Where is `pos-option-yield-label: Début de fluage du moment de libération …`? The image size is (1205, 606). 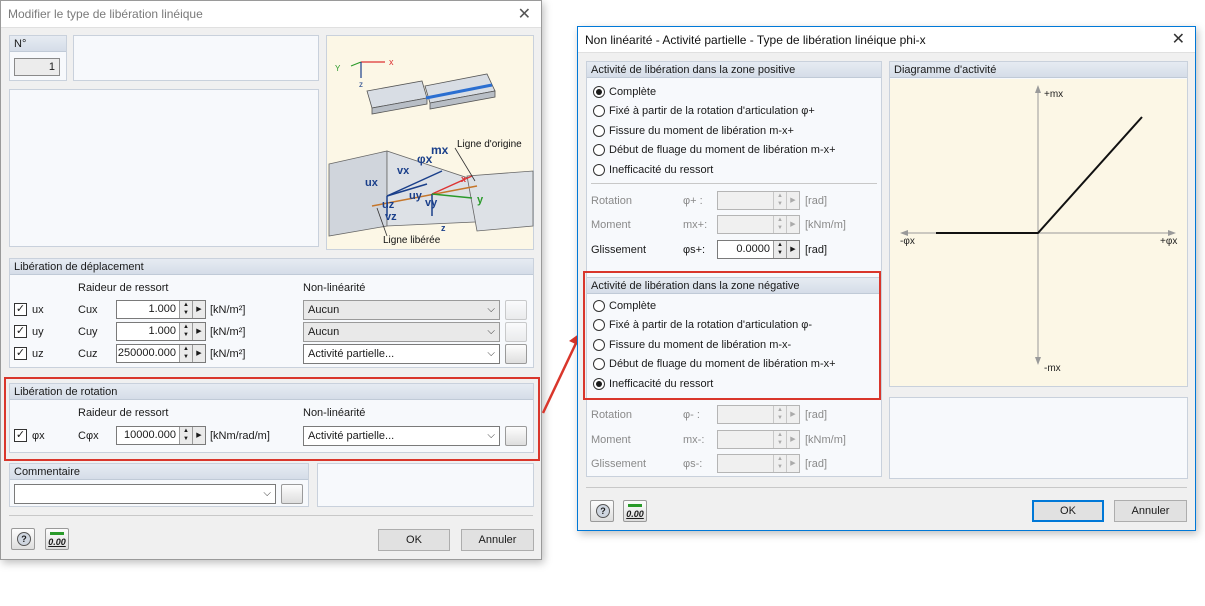 pos-option-yield-label: Début de fluage du moment de libération … is located at coordinates (722, 150).